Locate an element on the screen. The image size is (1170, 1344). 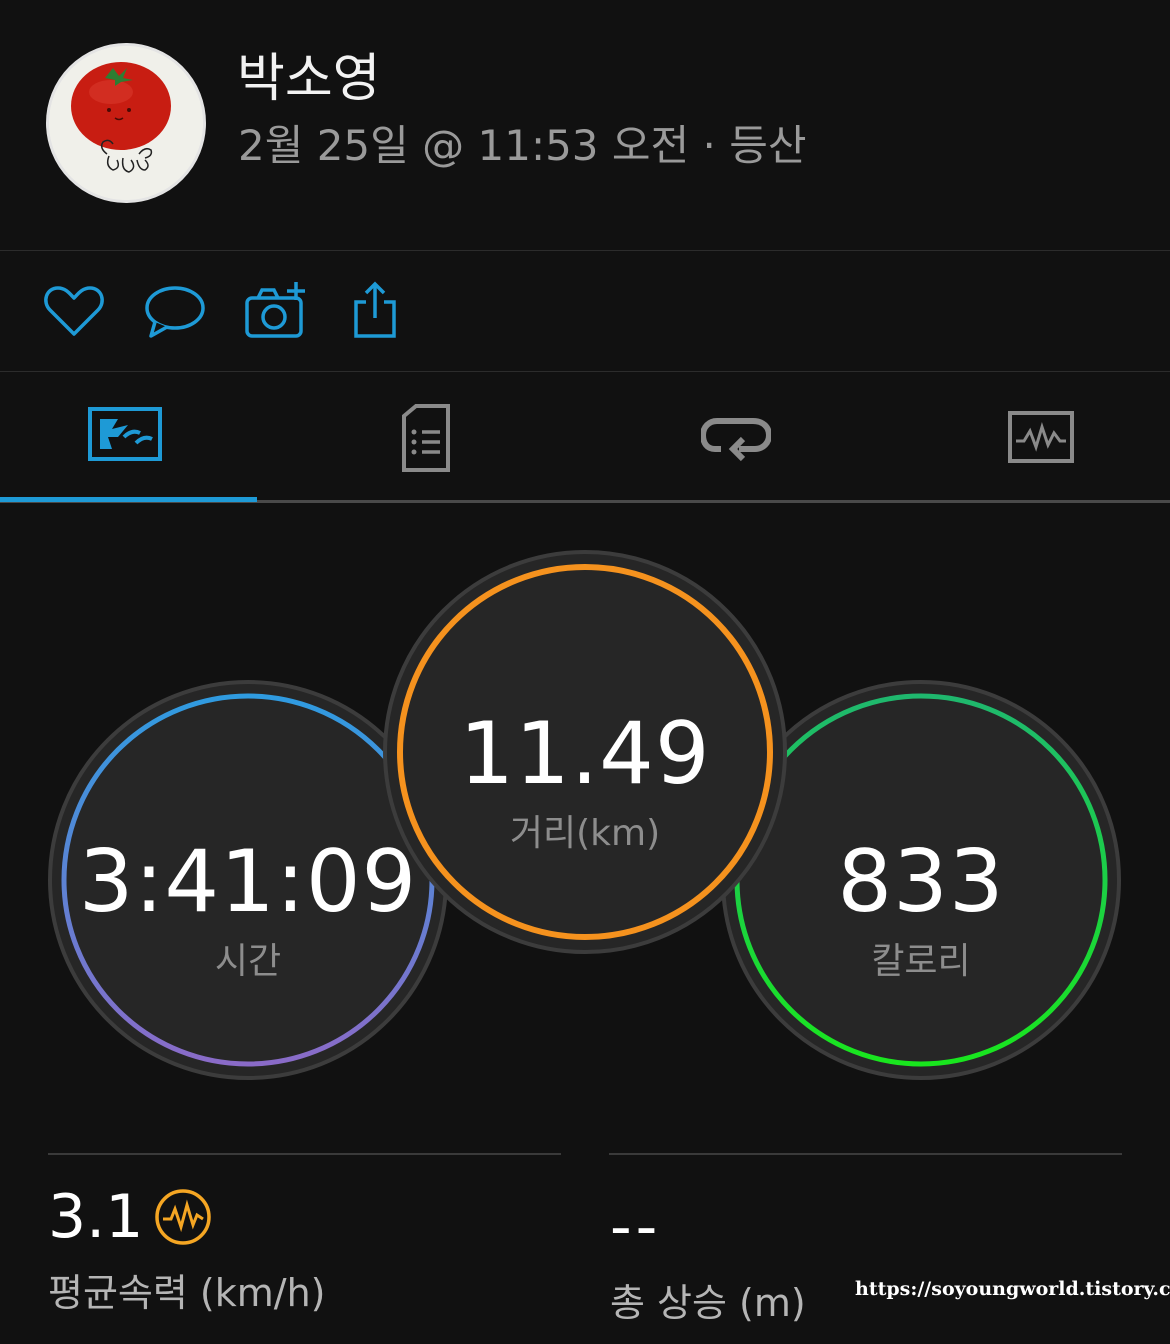
share-icon is located at coordinates (375, 309).